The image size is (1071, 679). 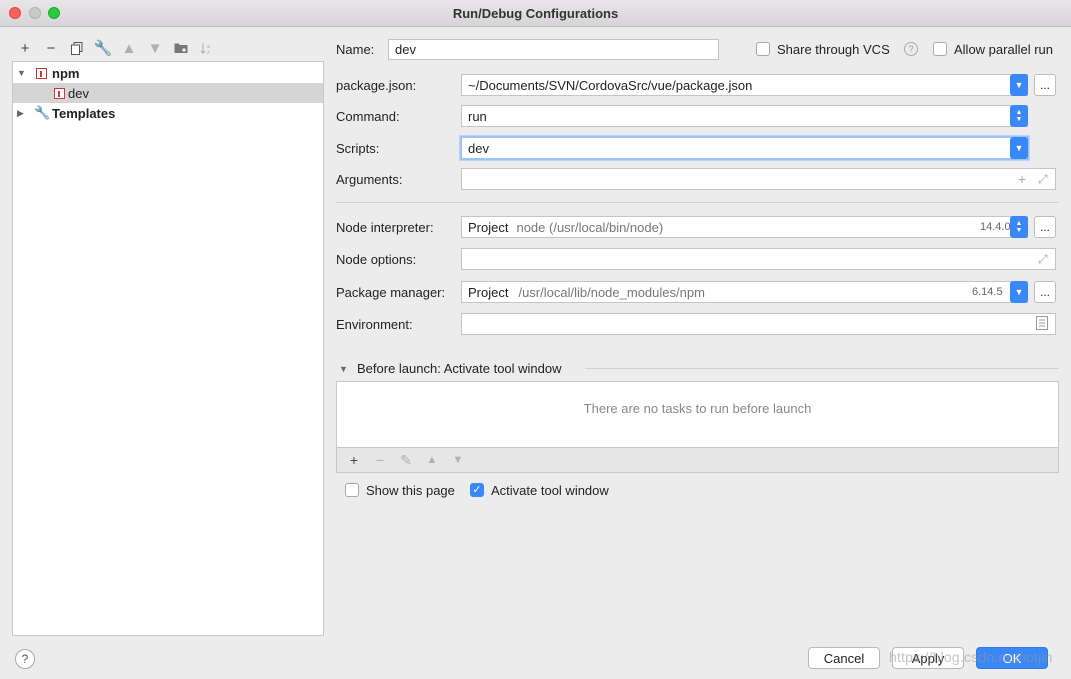 What do you see at coordinates (66, 73) in the screenshot?
I see `tree-label-npm: npm` at bounding box center [66, 73].